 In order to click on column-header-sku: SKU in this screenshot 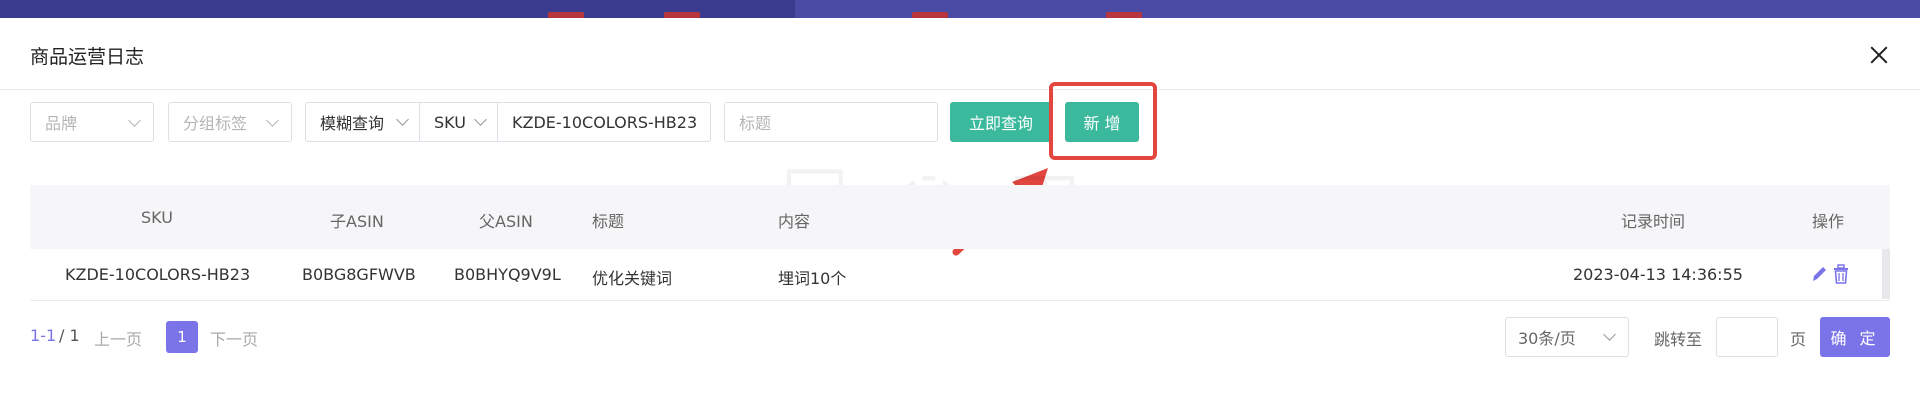, I will do `click(157, 217)`.